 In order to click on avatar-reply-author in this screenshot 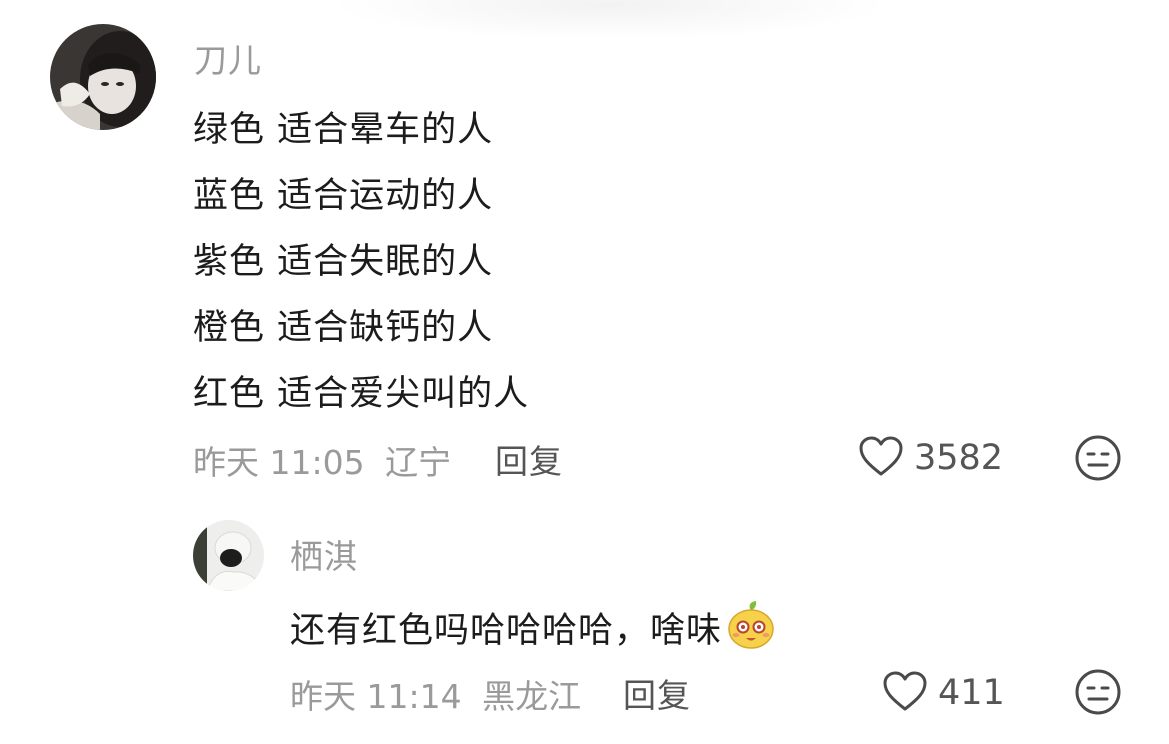, I will do `click(228, 555)`.